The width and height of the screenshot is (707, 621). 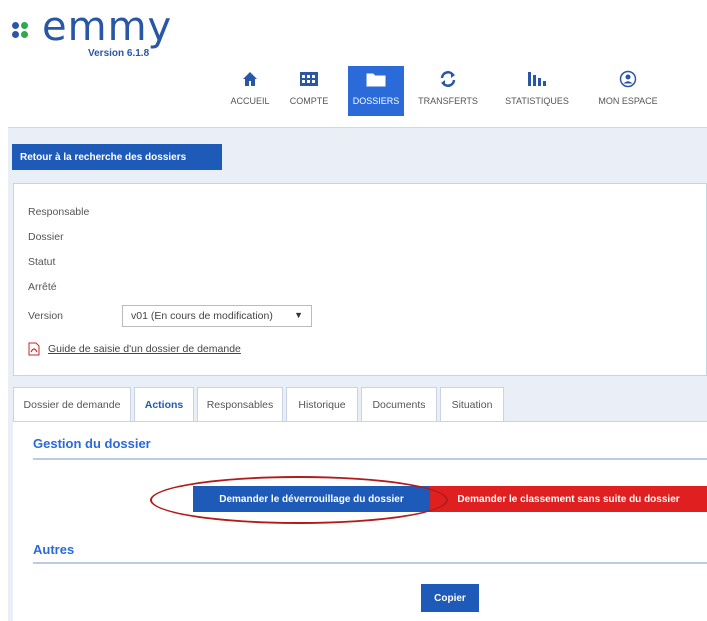 I want to click on version-label: Version 6.1.8, so click(x=119, y=53).